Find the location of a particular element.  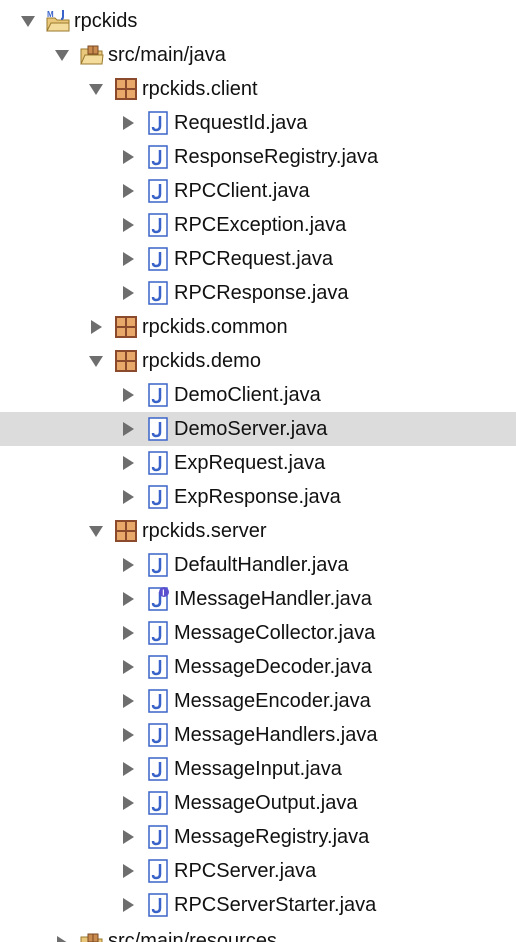

tree-item-java-file-selected: DemoServer.java is located at coordinates (258, 429).